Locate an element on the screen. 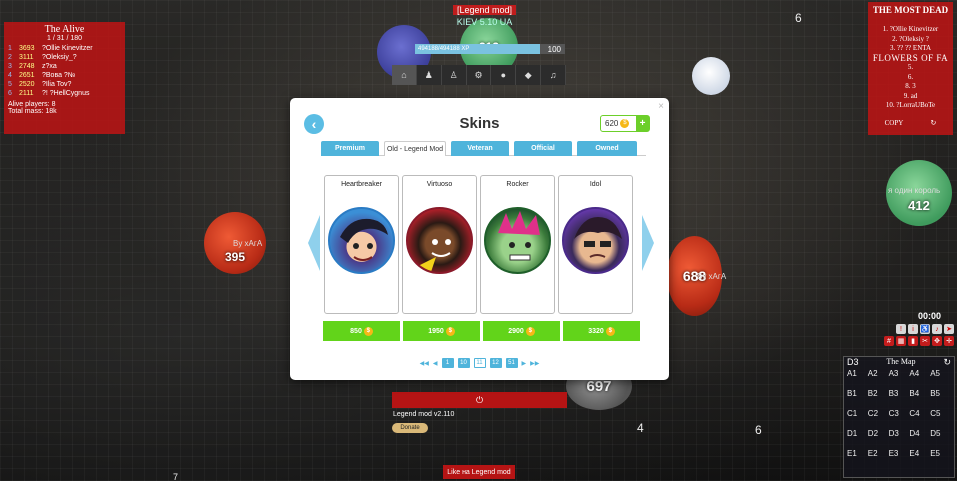 This screenshot has width=957, height=481. minimap-cell: C1 is located at coordinates (857, 419).